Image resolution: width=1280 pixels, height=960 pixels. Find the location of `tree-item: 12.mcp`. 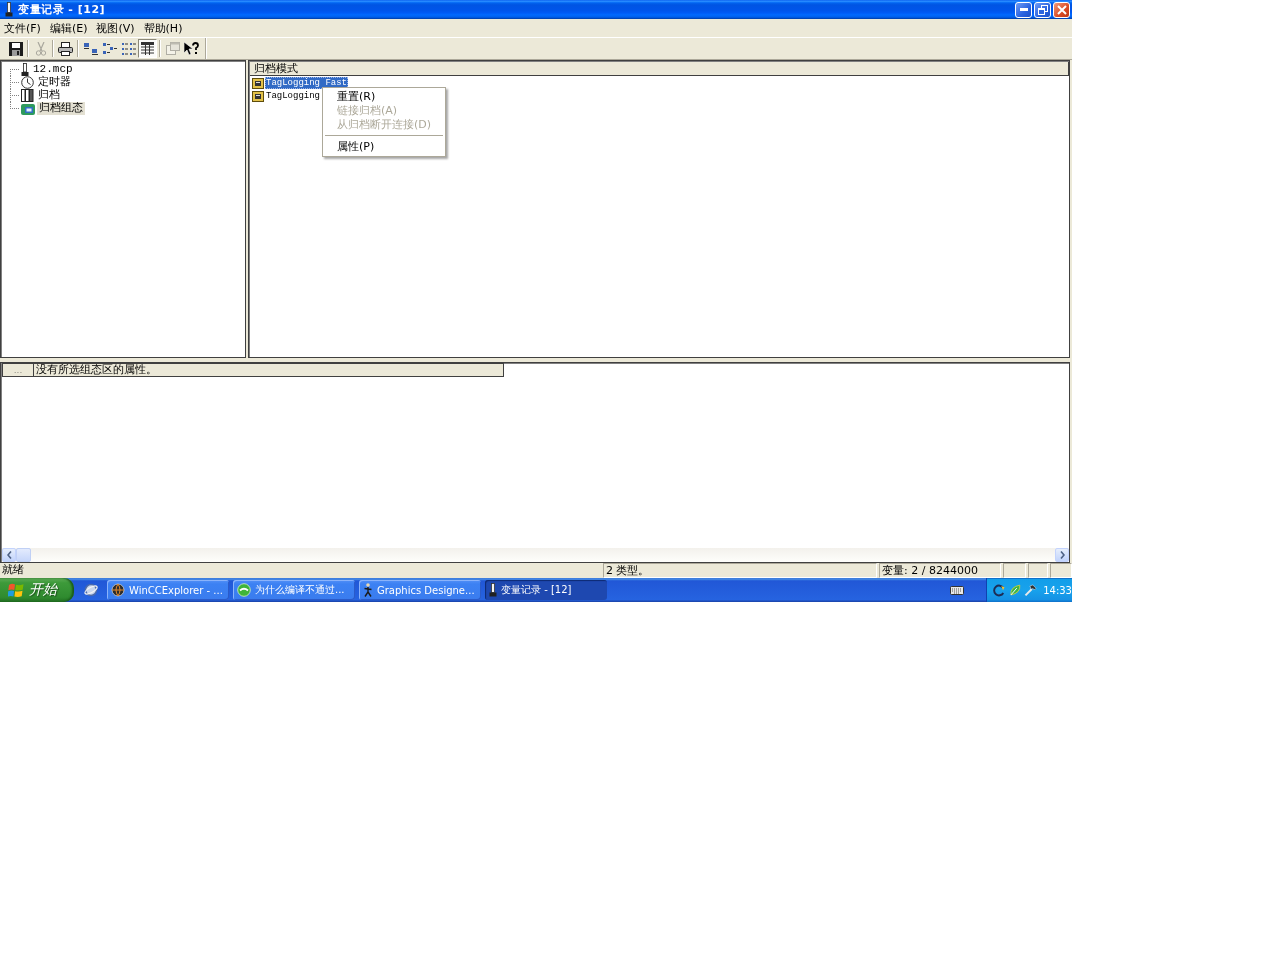

tree-item: 12.mcp is located at coordinates (53, 69).